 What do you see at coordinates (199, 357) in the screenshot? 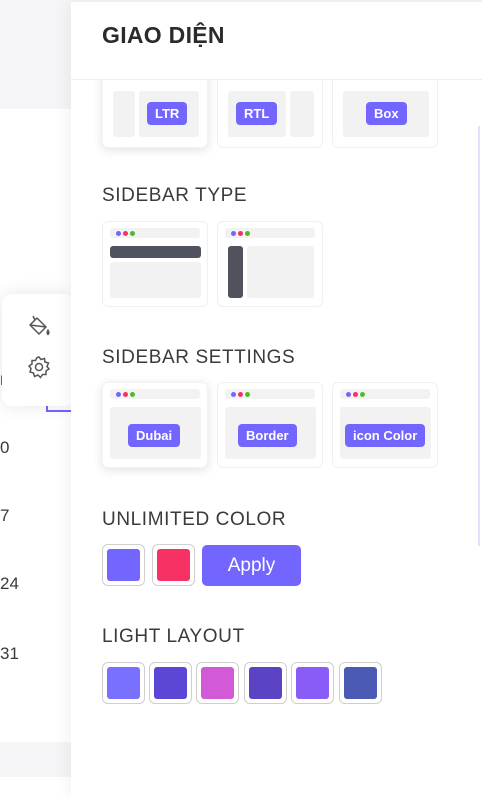
I see `sidebar-settings-title: SIDEBAR SETTINGS` at bounding box center [199, 357].